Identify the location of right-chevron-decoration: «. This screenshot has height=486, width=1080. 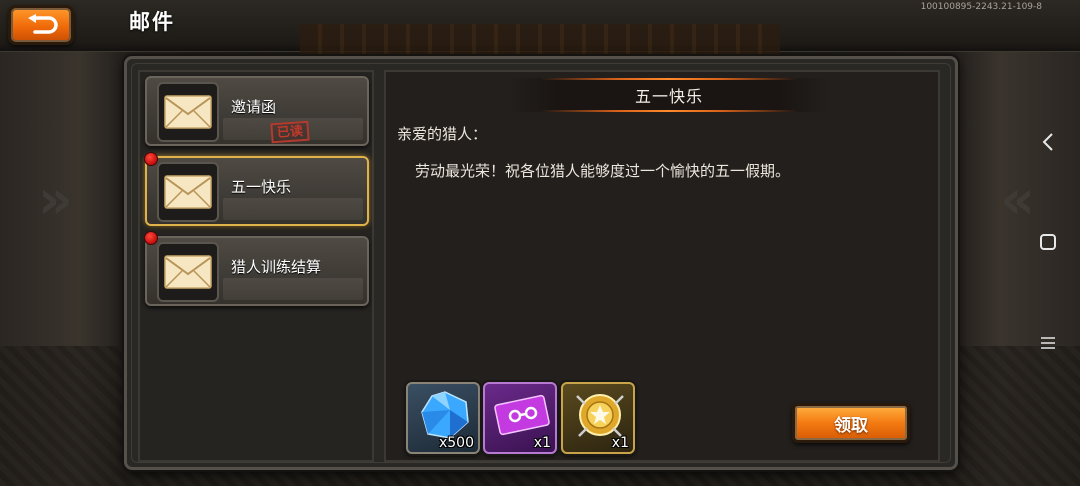
(1017, 199).